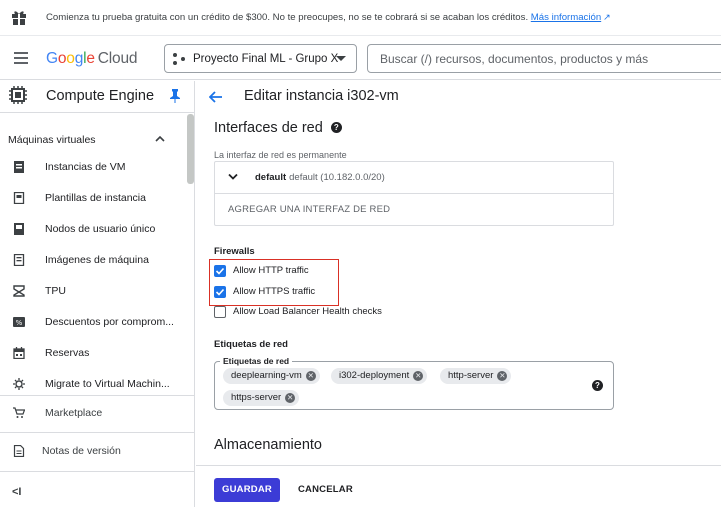 Image resolution: width=721 pixels, height=507 pixels. I want to click on sidebar-item-instance-templates: Plantillas de instancia, so click(93, 199).